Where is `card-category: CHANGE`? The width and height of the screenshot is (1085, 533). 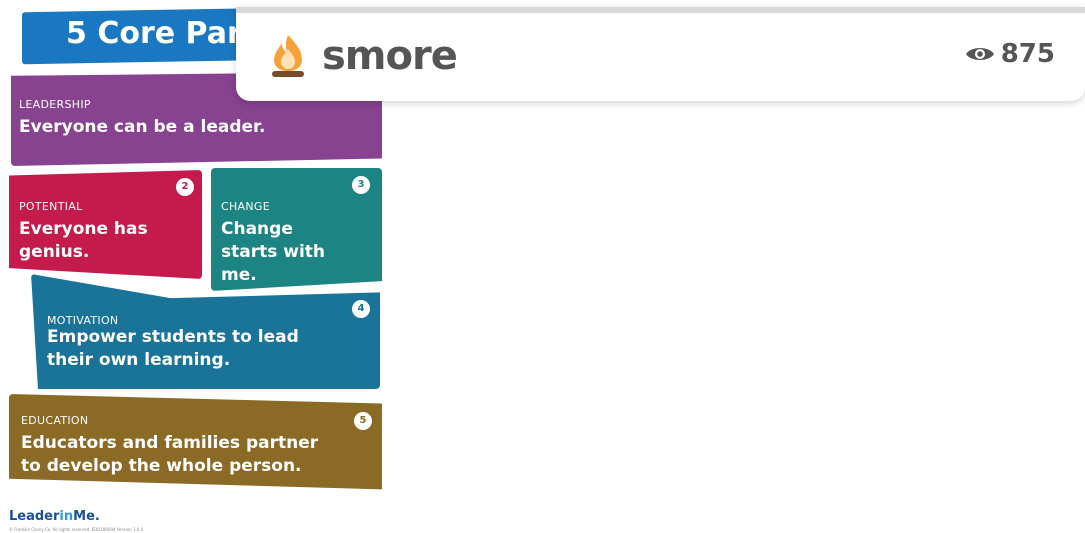
card-category: CHANGE is located at coordinates (245, 206).